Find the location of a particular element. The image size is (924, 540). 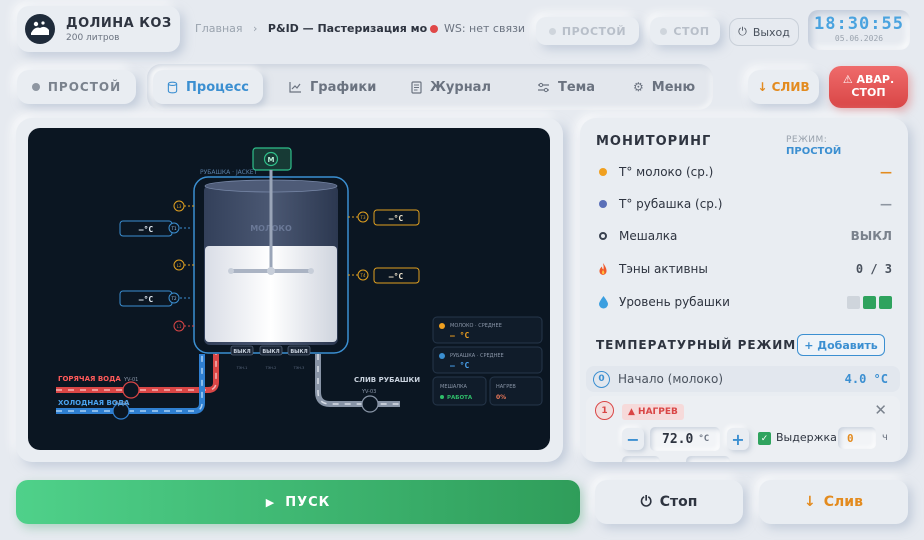

close-icon: ✕ is located at coordinates (880, 410).